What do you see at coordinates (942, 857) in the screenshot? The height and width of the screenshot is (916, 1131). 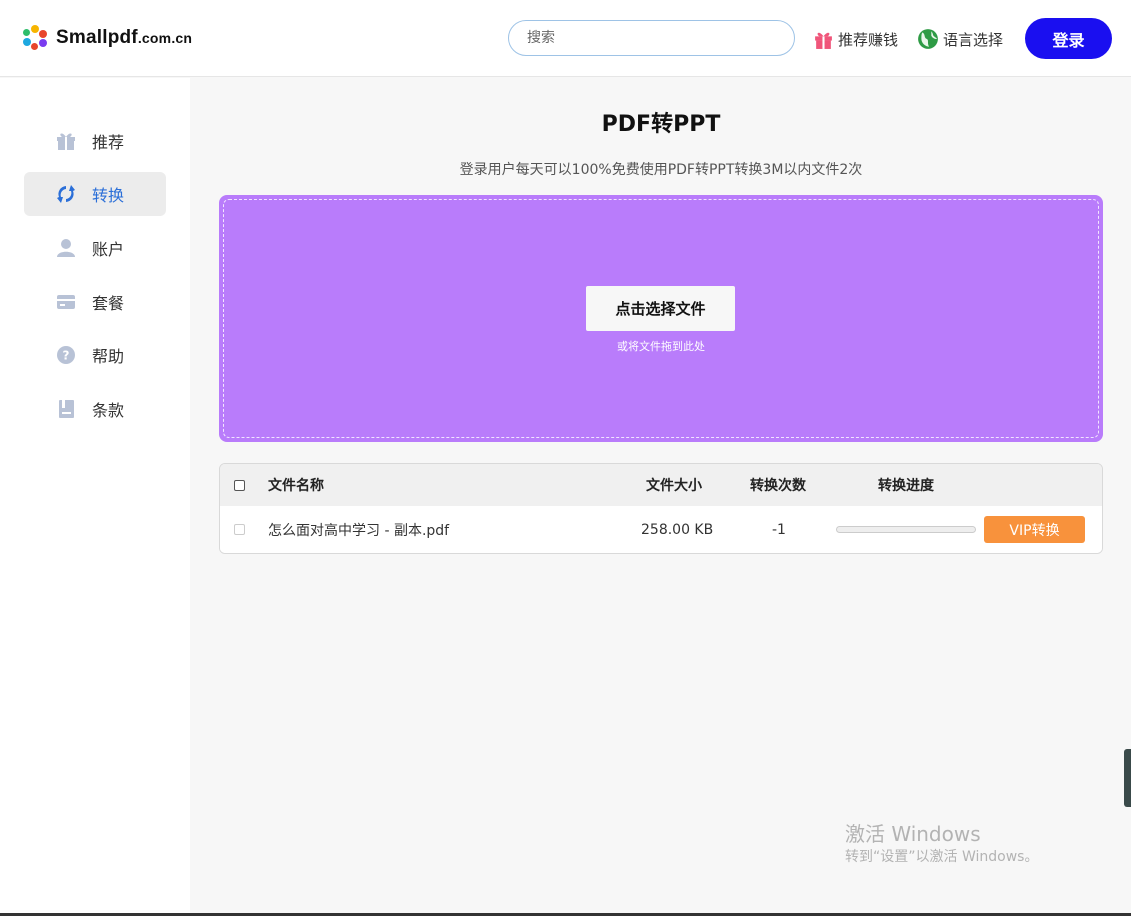 I see `activation-watermark-hint: 转到“设置”以激活 Windows。` at bounding box center [942, 857].